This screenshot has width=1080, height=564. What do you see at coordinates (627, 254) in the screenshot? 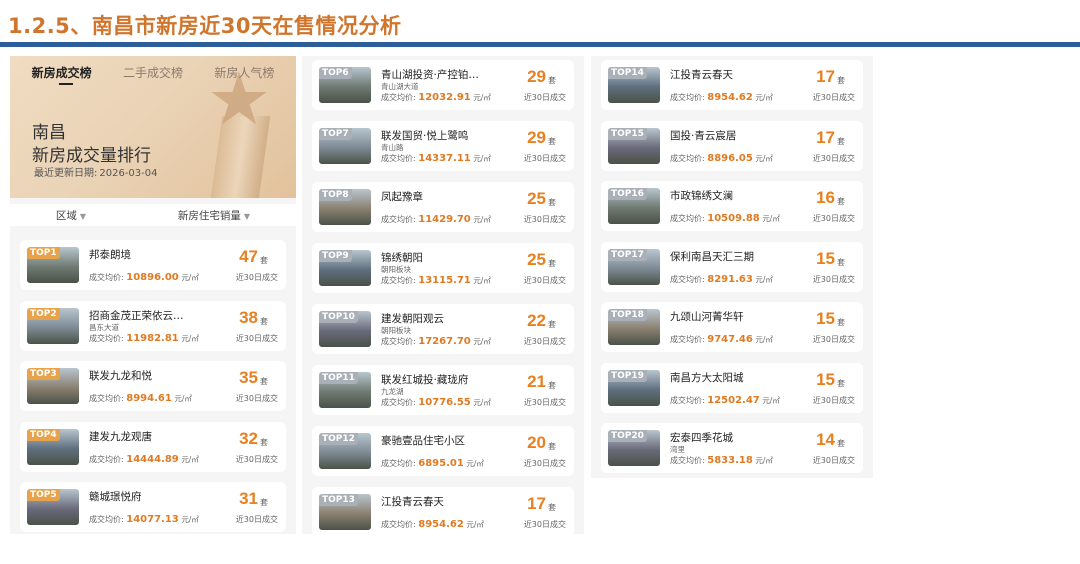
I see `rank-badge: TOP17` at bounding box center [627, 254].